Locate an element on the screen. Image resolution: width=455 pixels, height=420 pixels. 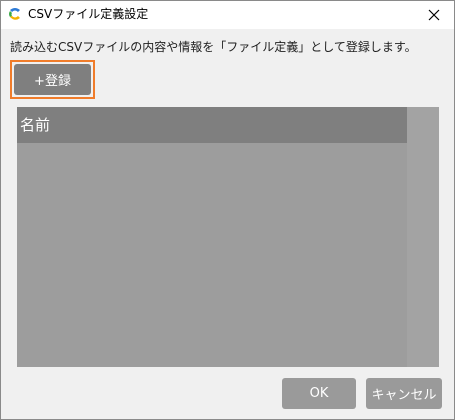
register-button: +登録 is located at coordinates (52, 79).